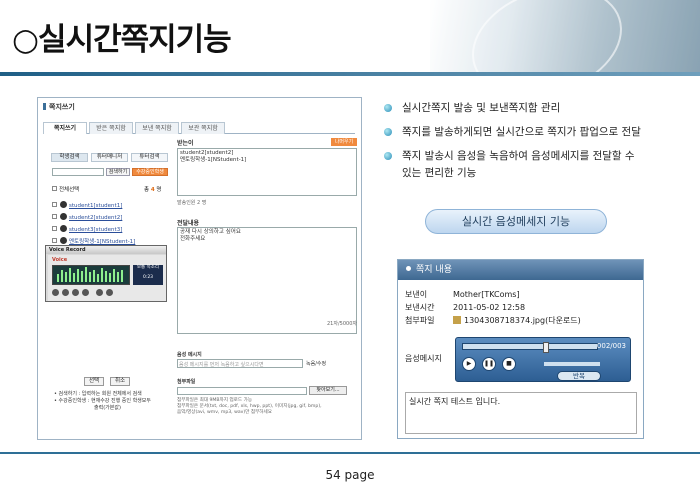 This screenshot has width=700, height=485. I want to click on save-icon, so click(99, 292).